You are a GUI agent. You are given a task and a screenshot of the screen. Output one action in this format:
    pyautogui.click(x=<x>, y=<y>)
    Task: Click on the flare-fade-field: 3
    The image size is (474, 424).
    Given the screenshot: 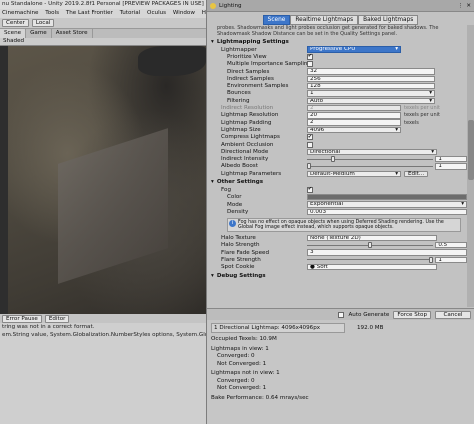 What is the action you would take?
    pyautogui.click(x=387, y=252)
    